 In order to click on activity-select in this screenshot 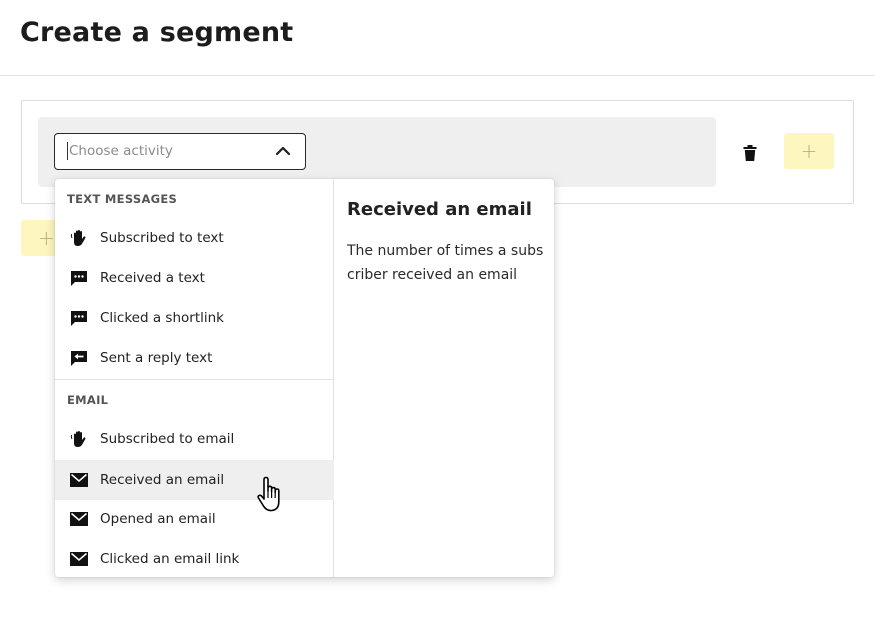, I will do `click(180, 151)`.